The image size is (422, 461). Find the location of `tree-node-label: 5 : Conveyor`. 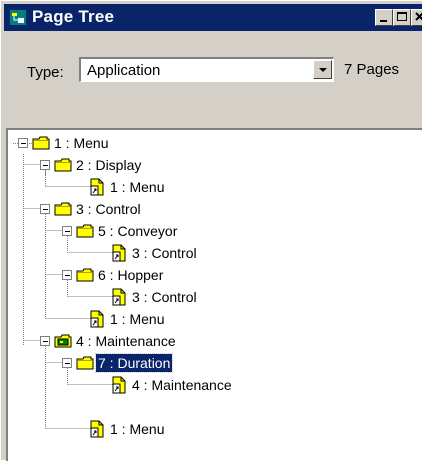

tree-node-label: 5 : Conveyor is located at coordinates (138, 231).